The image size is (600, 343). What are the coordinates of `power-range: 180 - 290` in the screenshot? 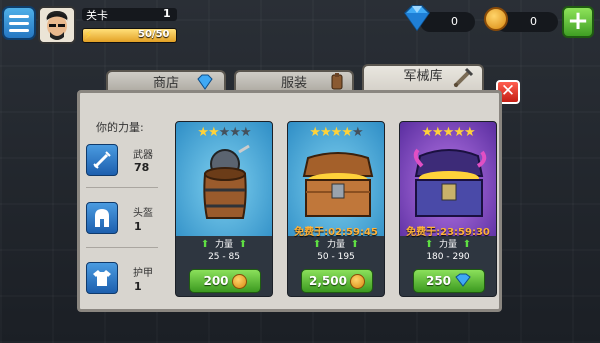 It's located at (448, 257).